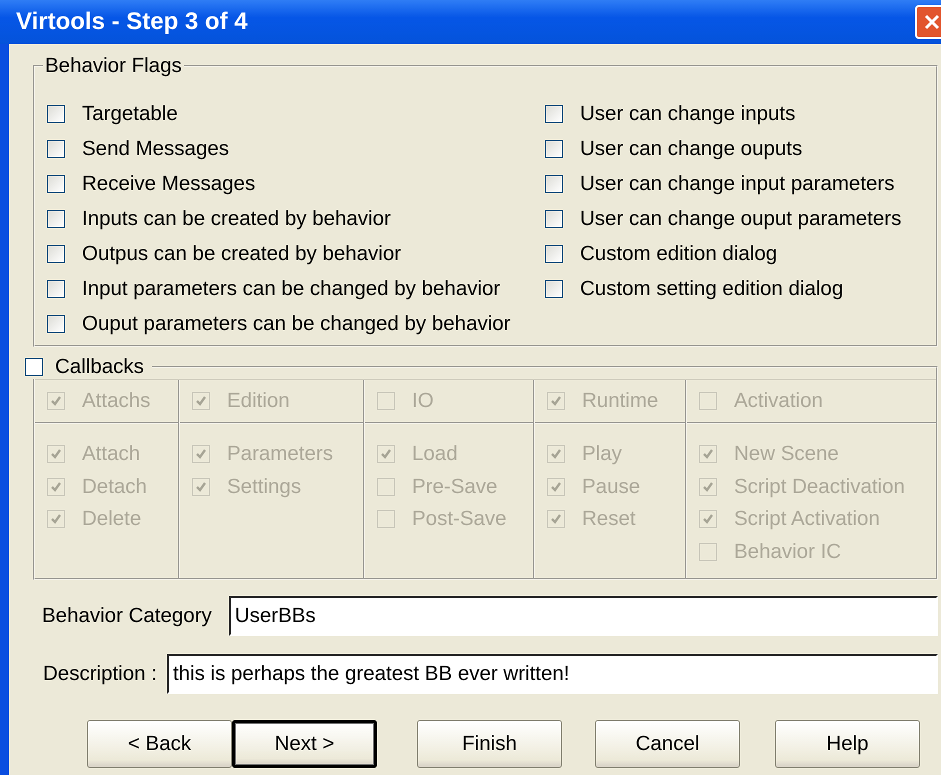  I want to click on checkbox-label: Targetable, so click(130, 114).